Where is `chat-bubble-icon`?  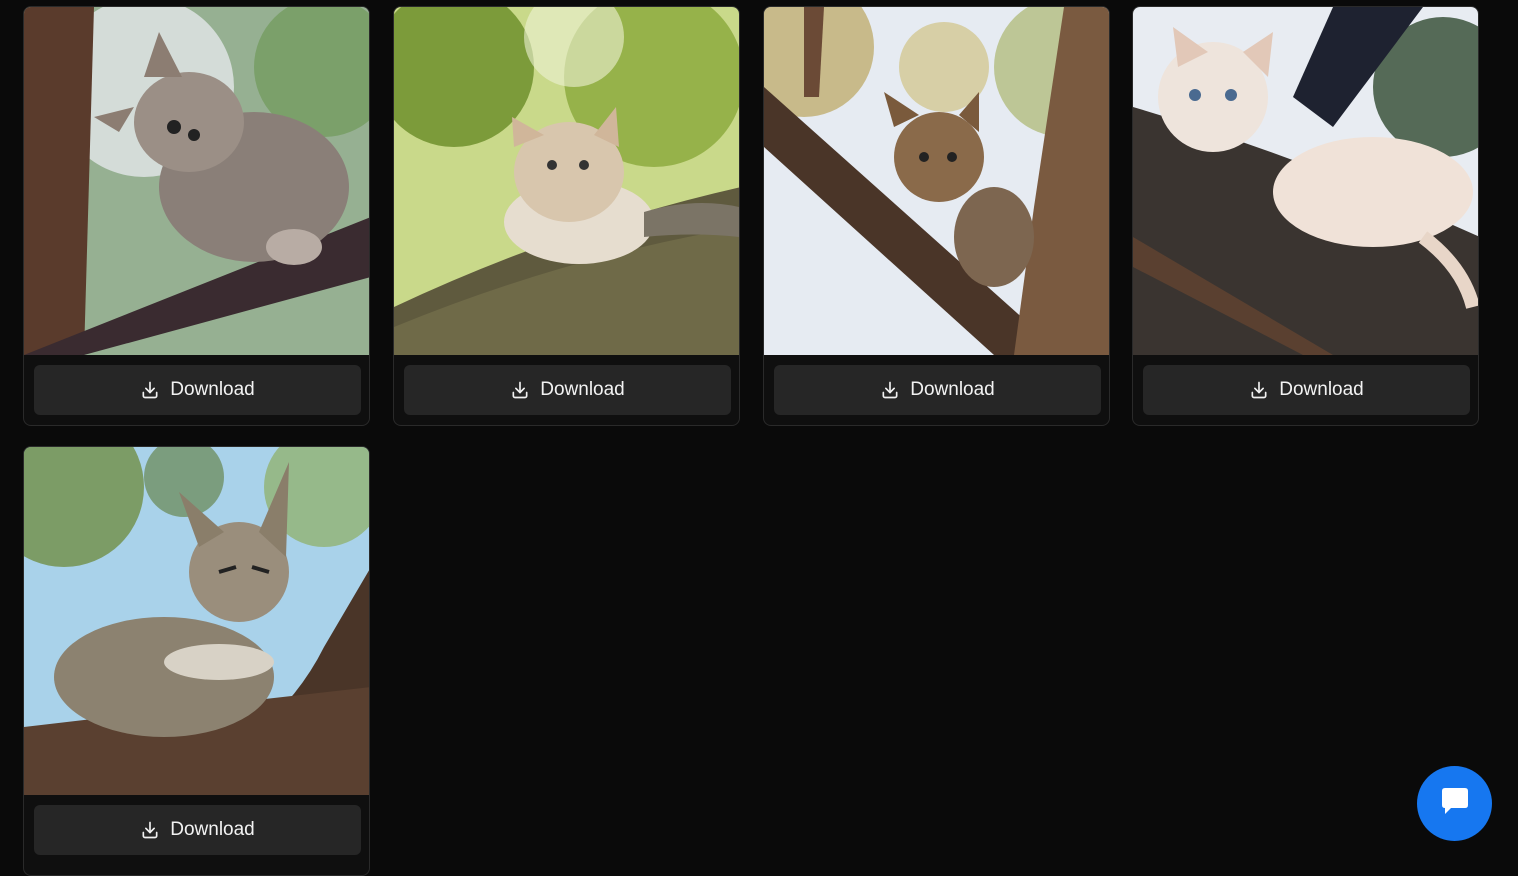
chat-bubble-icon is located at coordinates (1455, 803).